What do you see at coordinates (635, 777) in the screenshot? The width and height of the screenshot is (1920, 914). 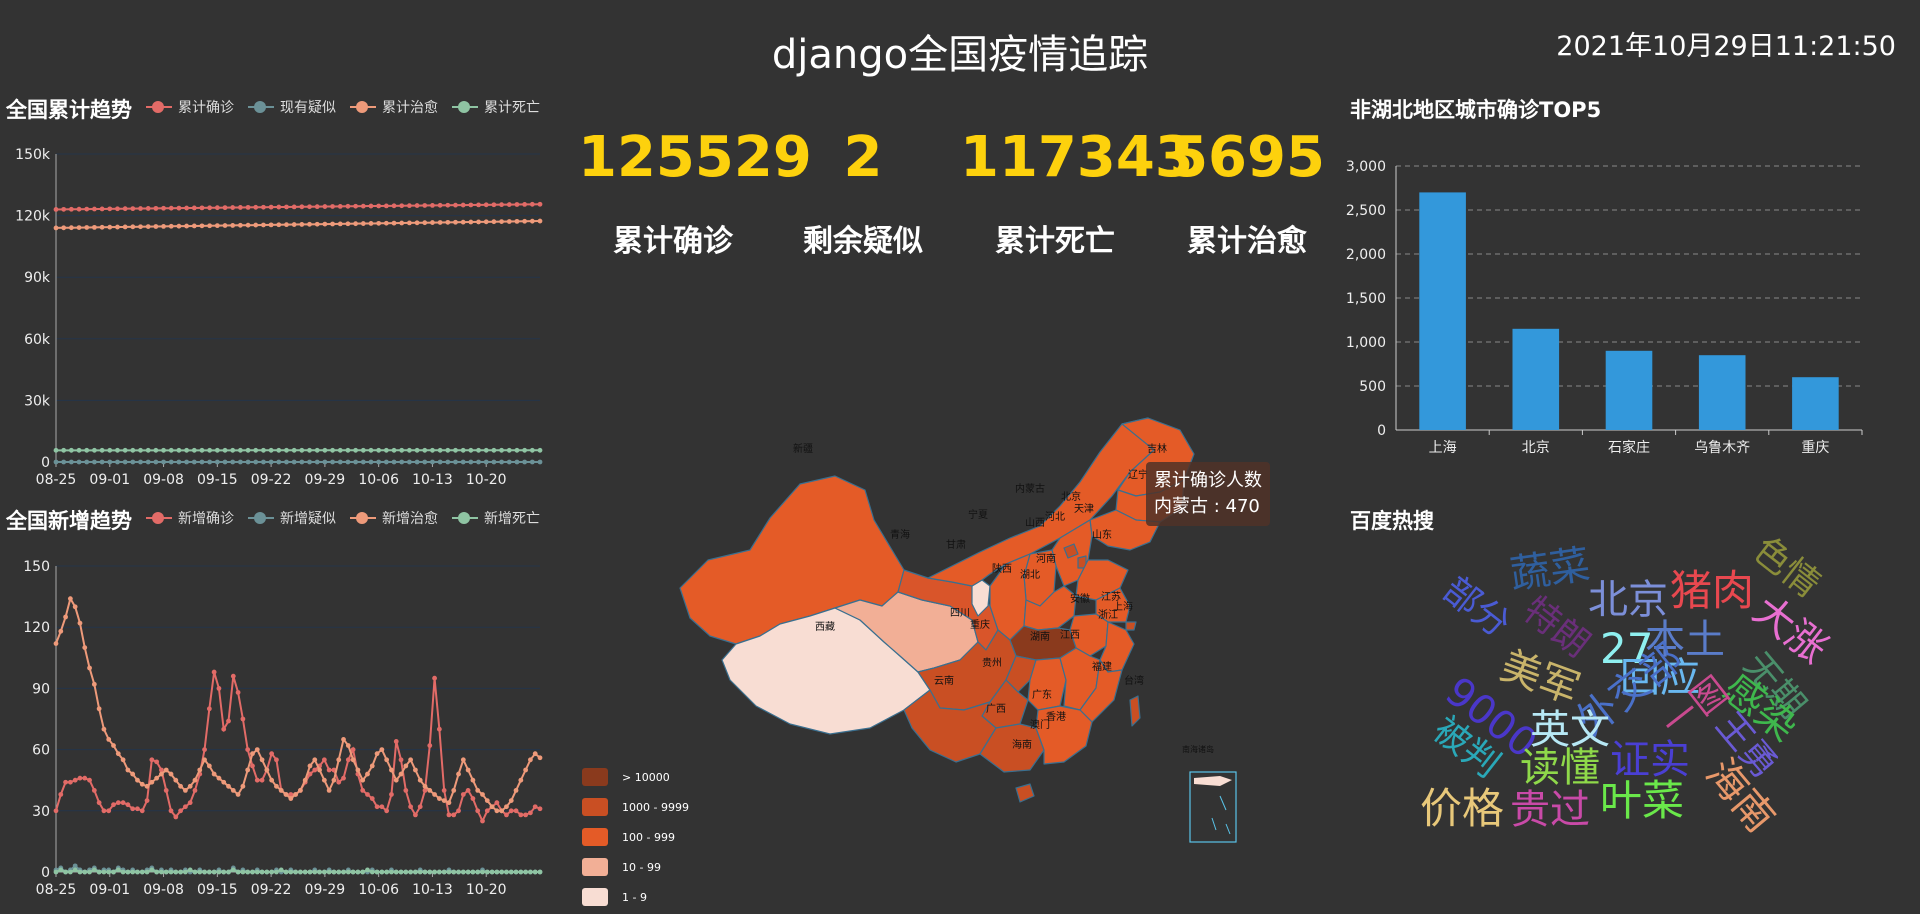 I see `map-legend-item: > 10000` at bounding box center [635, 777].